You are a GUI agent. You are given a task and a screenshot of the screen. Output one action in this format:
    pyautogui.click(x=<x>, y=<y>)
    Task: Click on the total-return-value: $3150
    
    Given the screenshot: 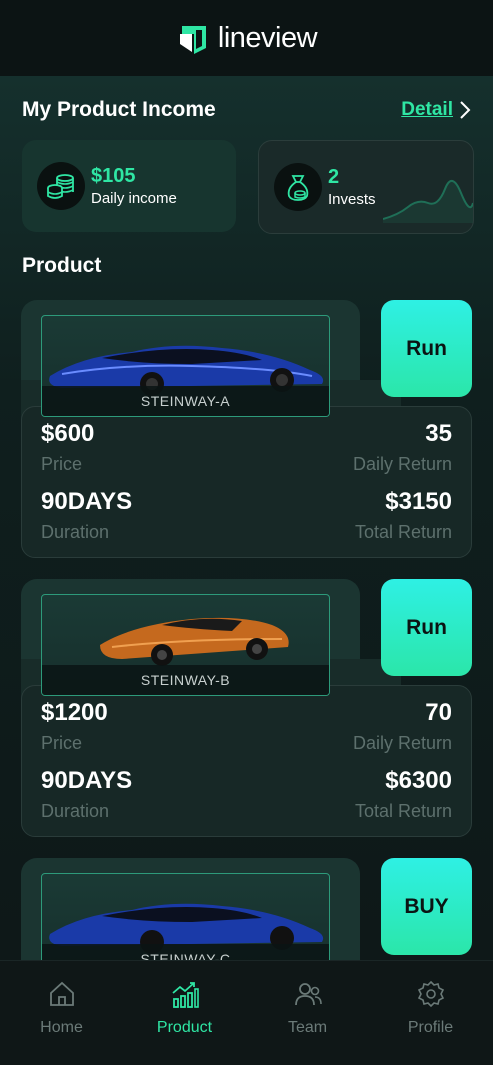 What is the action you would take?
    pyautogui.click(x=418, y=501)
    